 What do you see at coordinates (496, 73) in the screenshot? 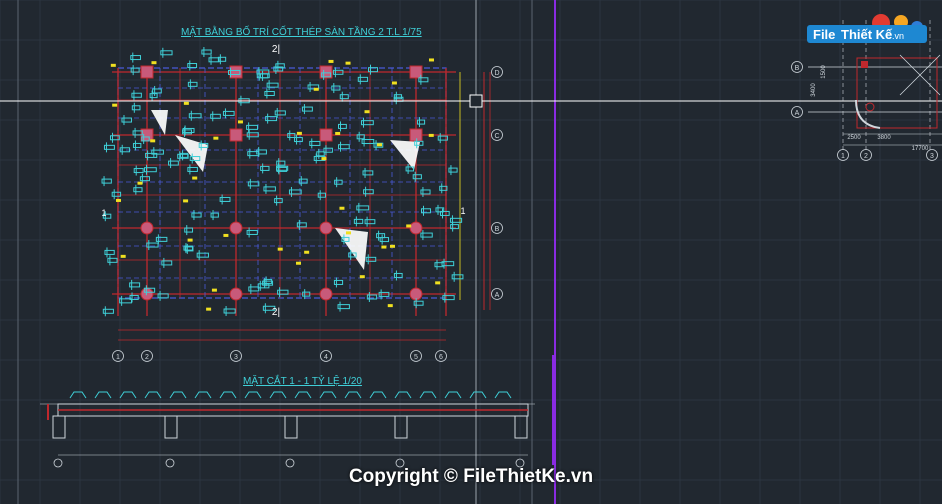
I see `grid-bubble-label: D` at bounding box center [496, 73].